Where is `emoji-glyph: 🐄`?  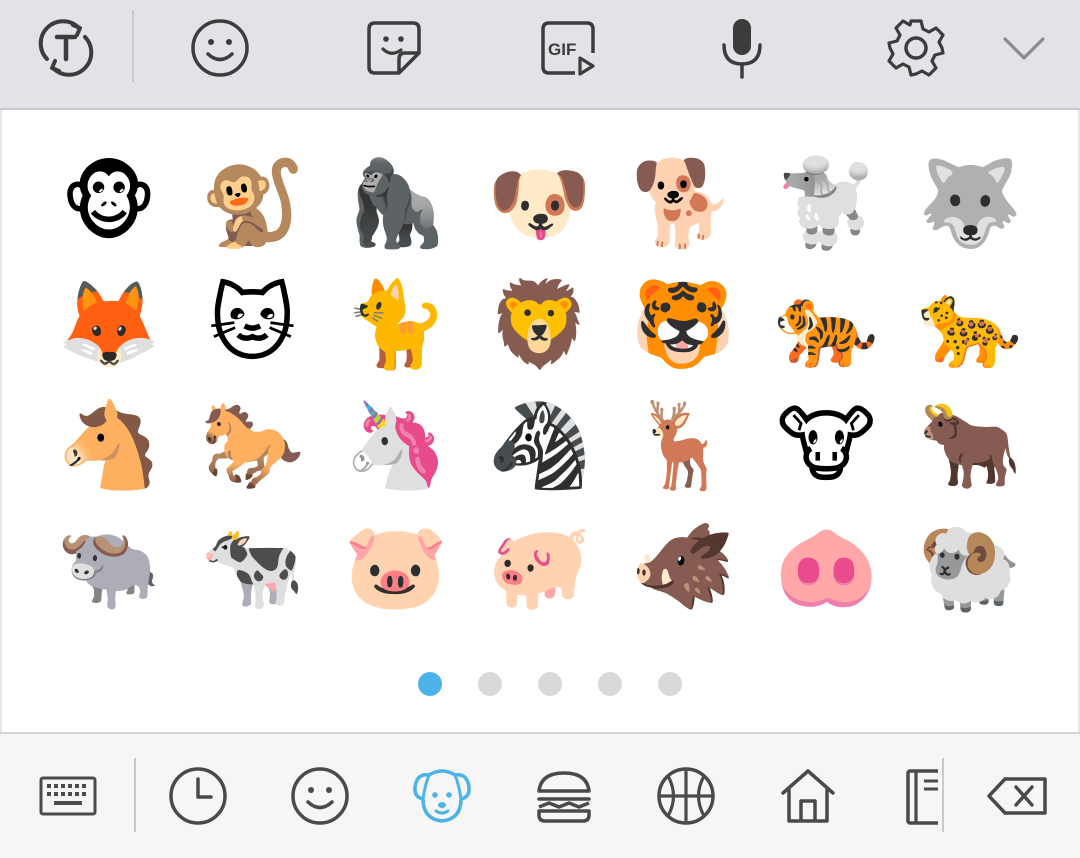
emoji-glyph: 🐄 is located at coordinates (252, 565).